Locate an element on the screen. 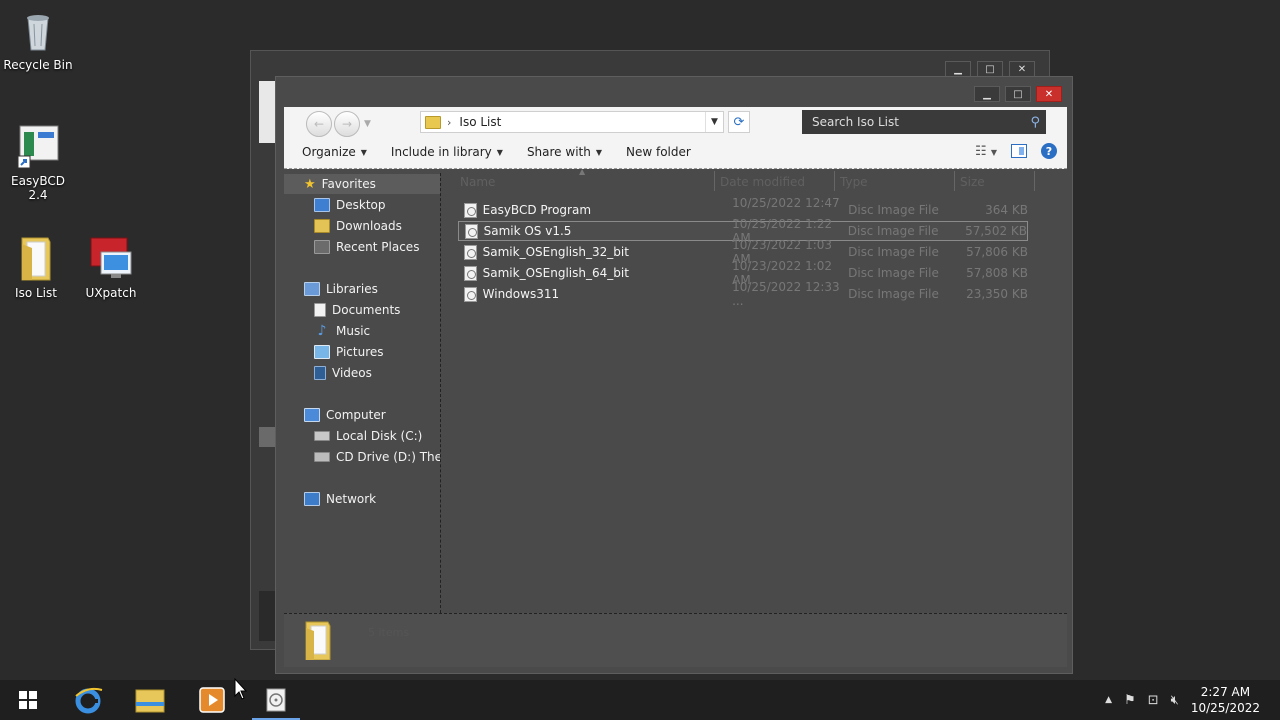 The image size is (1280, 720). file-explorer-icon is located at coordinates (150, 701).